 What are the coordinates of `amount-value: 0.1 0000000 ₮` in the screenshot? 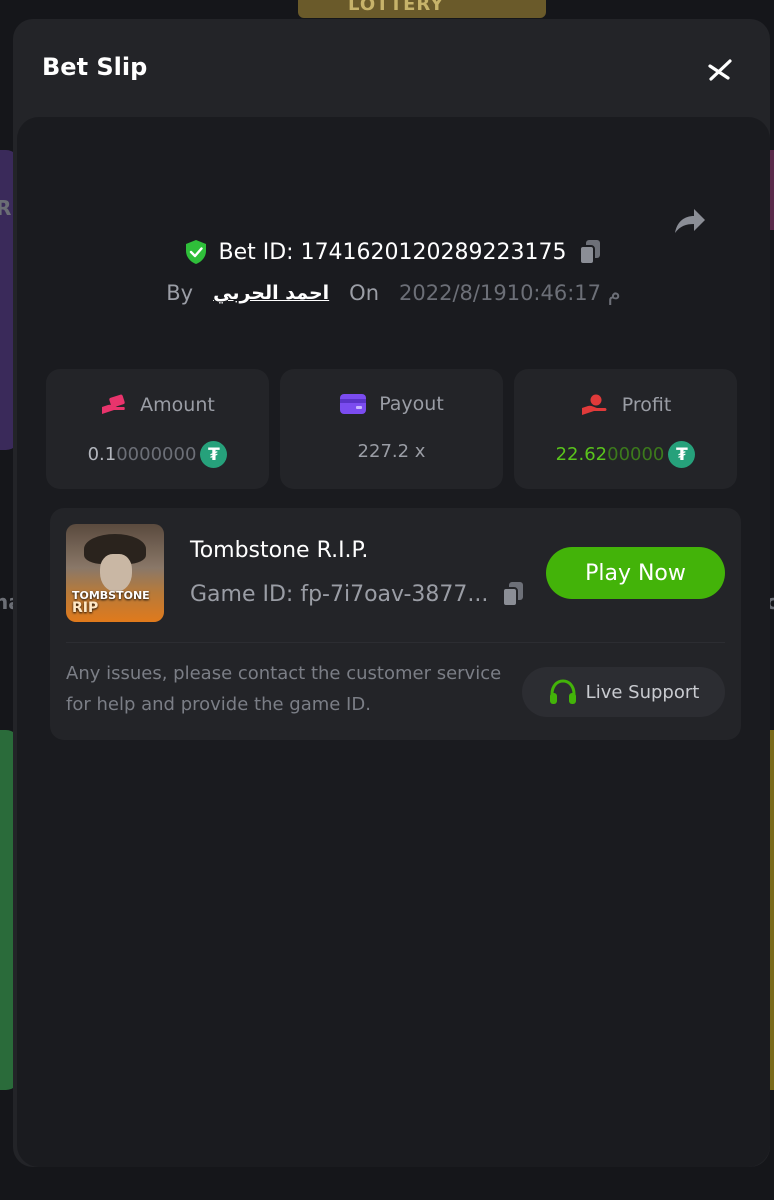 It's located at (157, 454).